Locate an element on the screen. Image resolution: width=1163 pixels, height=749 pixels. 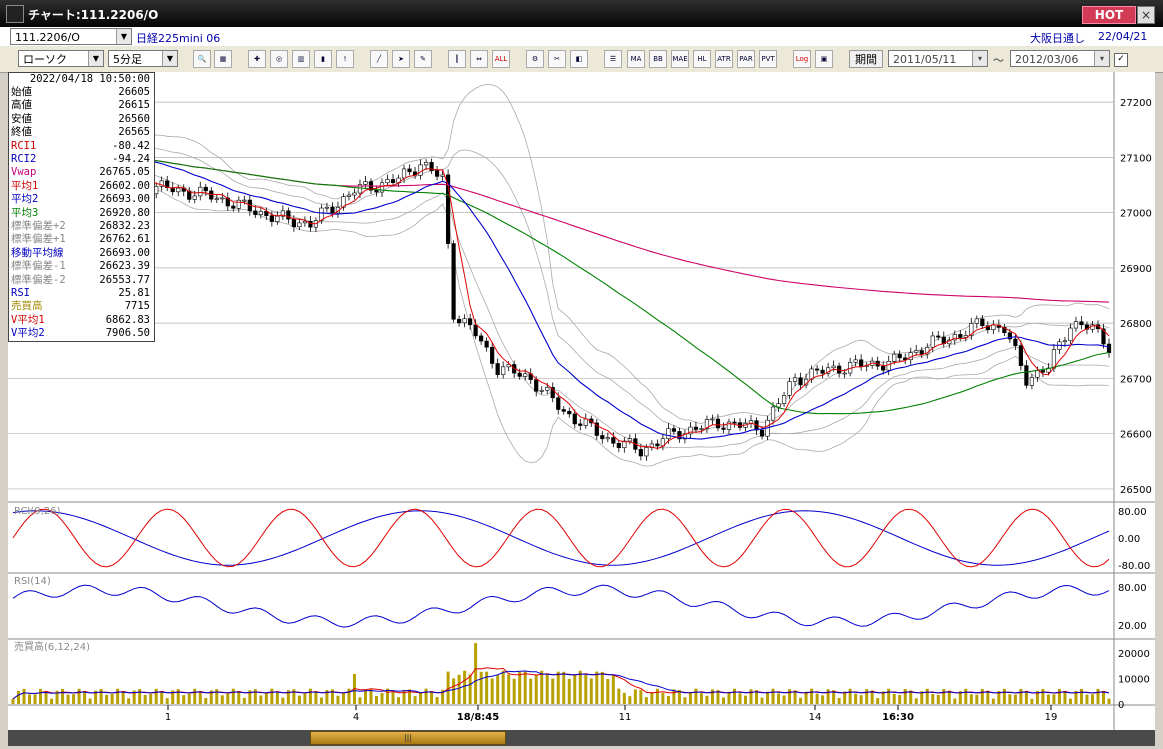
info-row-value: 26693.00 is located at coordinates (124, 199).